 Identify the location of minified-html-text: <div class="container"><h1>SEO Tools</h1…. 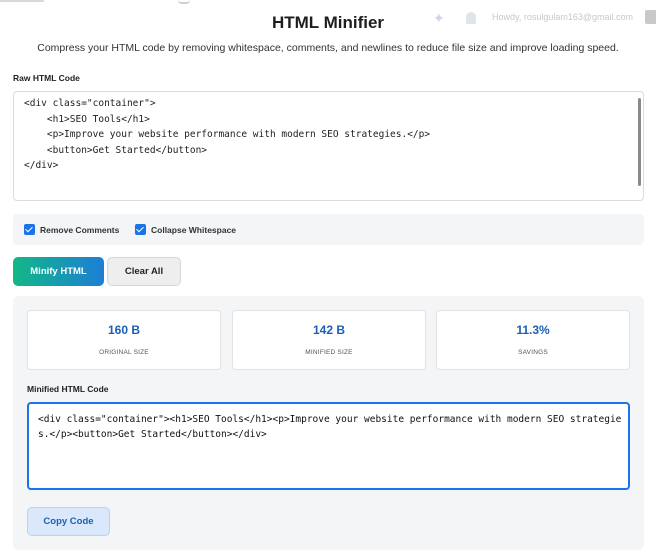
(331, 427).